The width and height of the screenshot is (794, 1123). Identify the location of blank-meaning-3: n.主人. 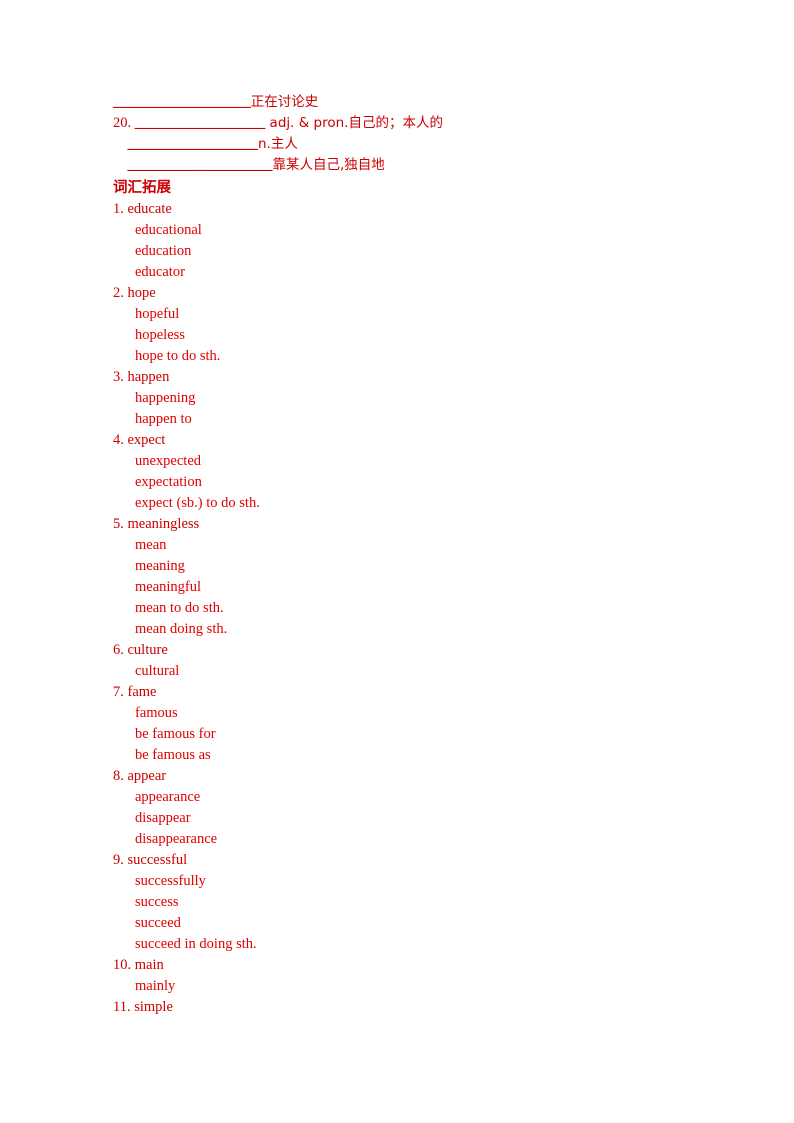
(278, 144).